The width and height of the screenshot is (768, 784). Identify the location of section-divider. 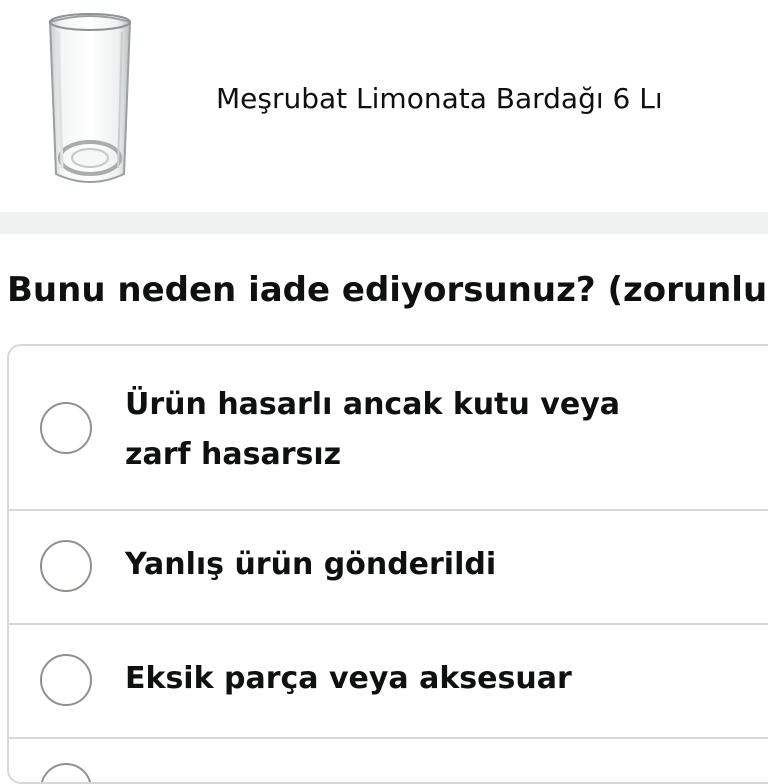
(384, 223).